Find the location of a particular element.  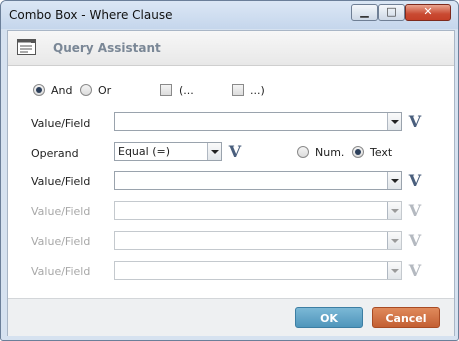

close-button: ✕ is located at coordinates (428, 12).